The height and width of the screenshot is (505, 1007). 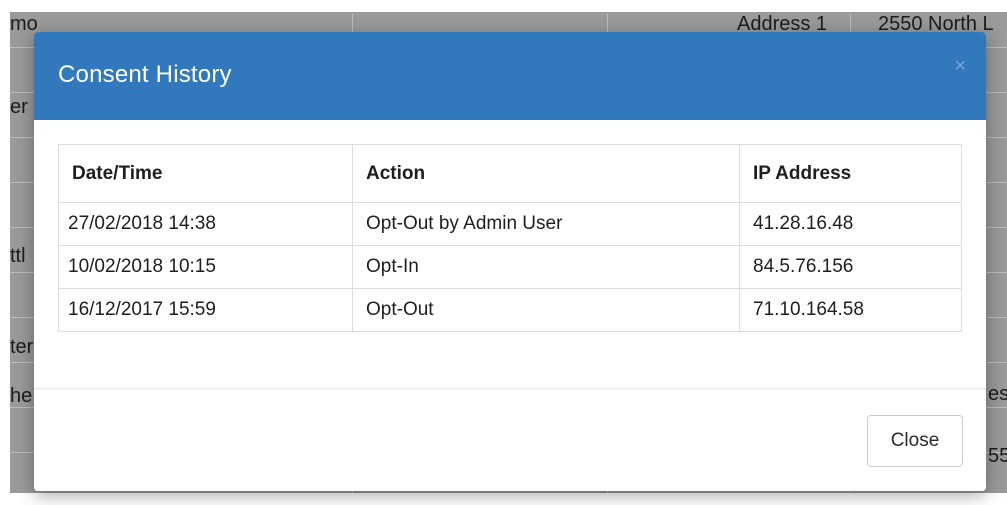 I want to click on column-header-ip-address: IP Address, so click(x=850, y=173).